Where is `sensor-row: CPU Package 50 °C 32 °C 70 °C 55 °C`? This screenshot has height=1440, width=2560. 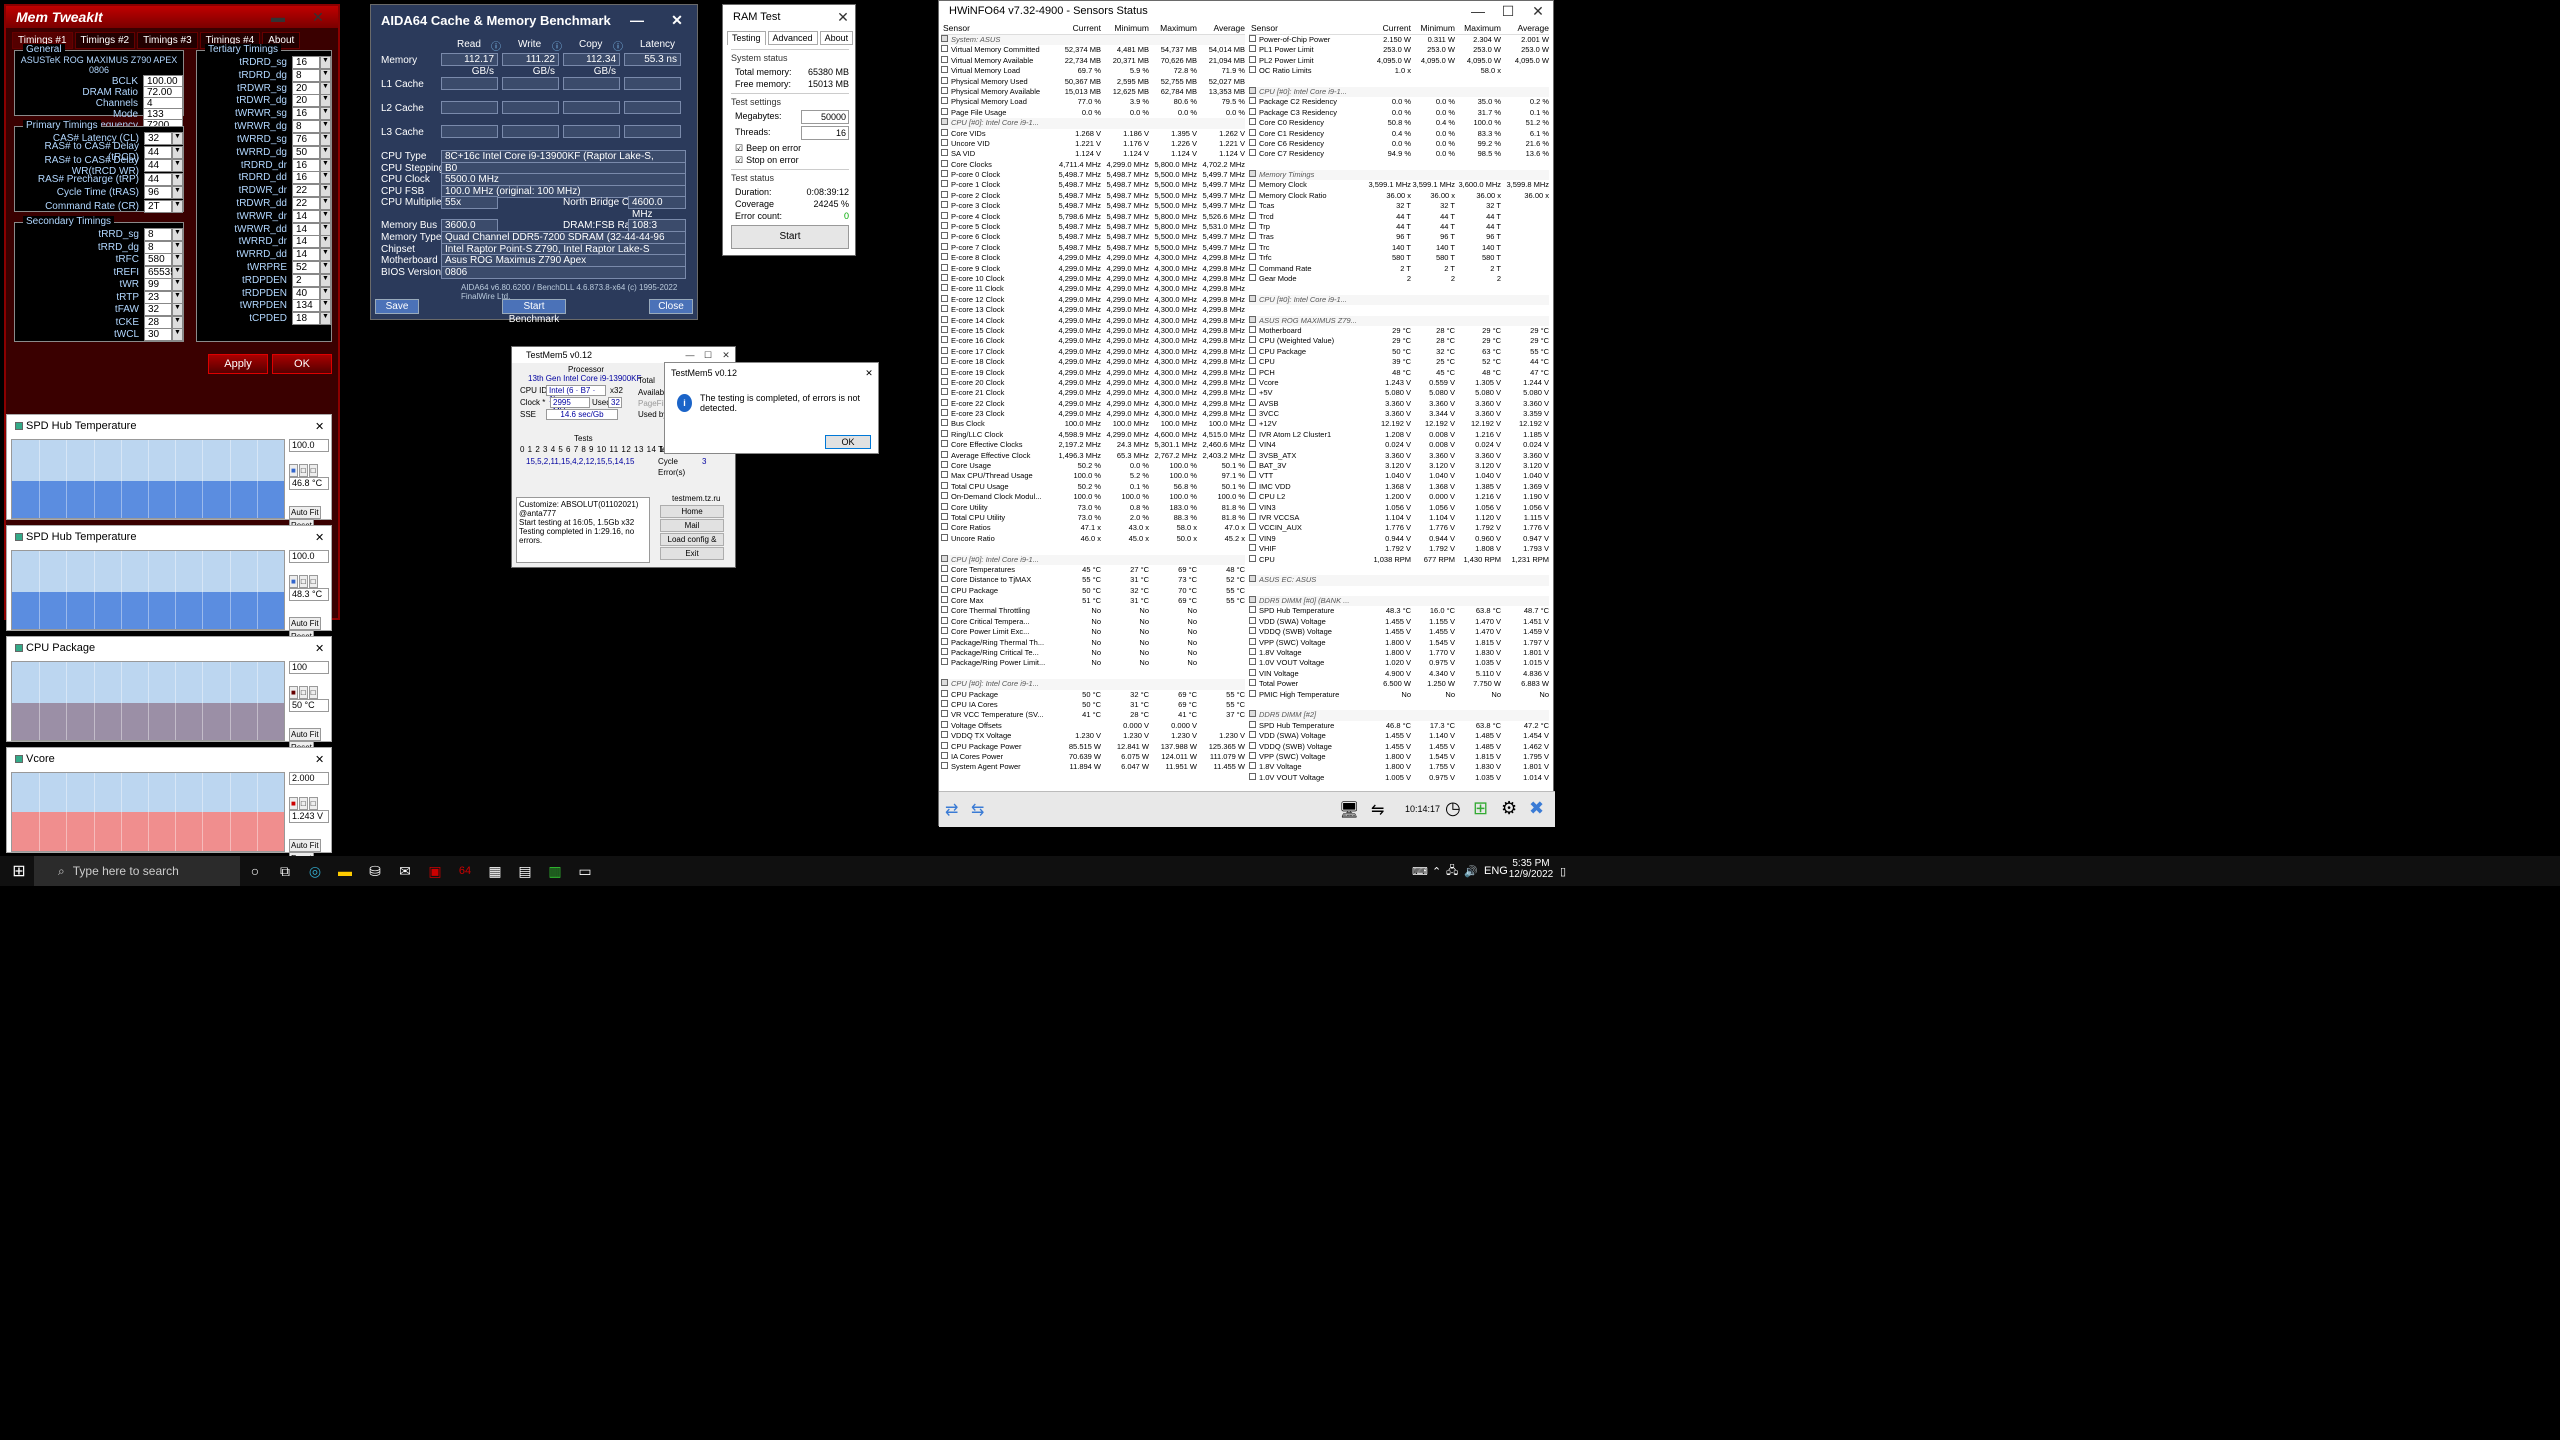
sensor-row: CPU Package 50 °C 32 °C 70 °C 55 °C is located at coordinates (1093, 590).